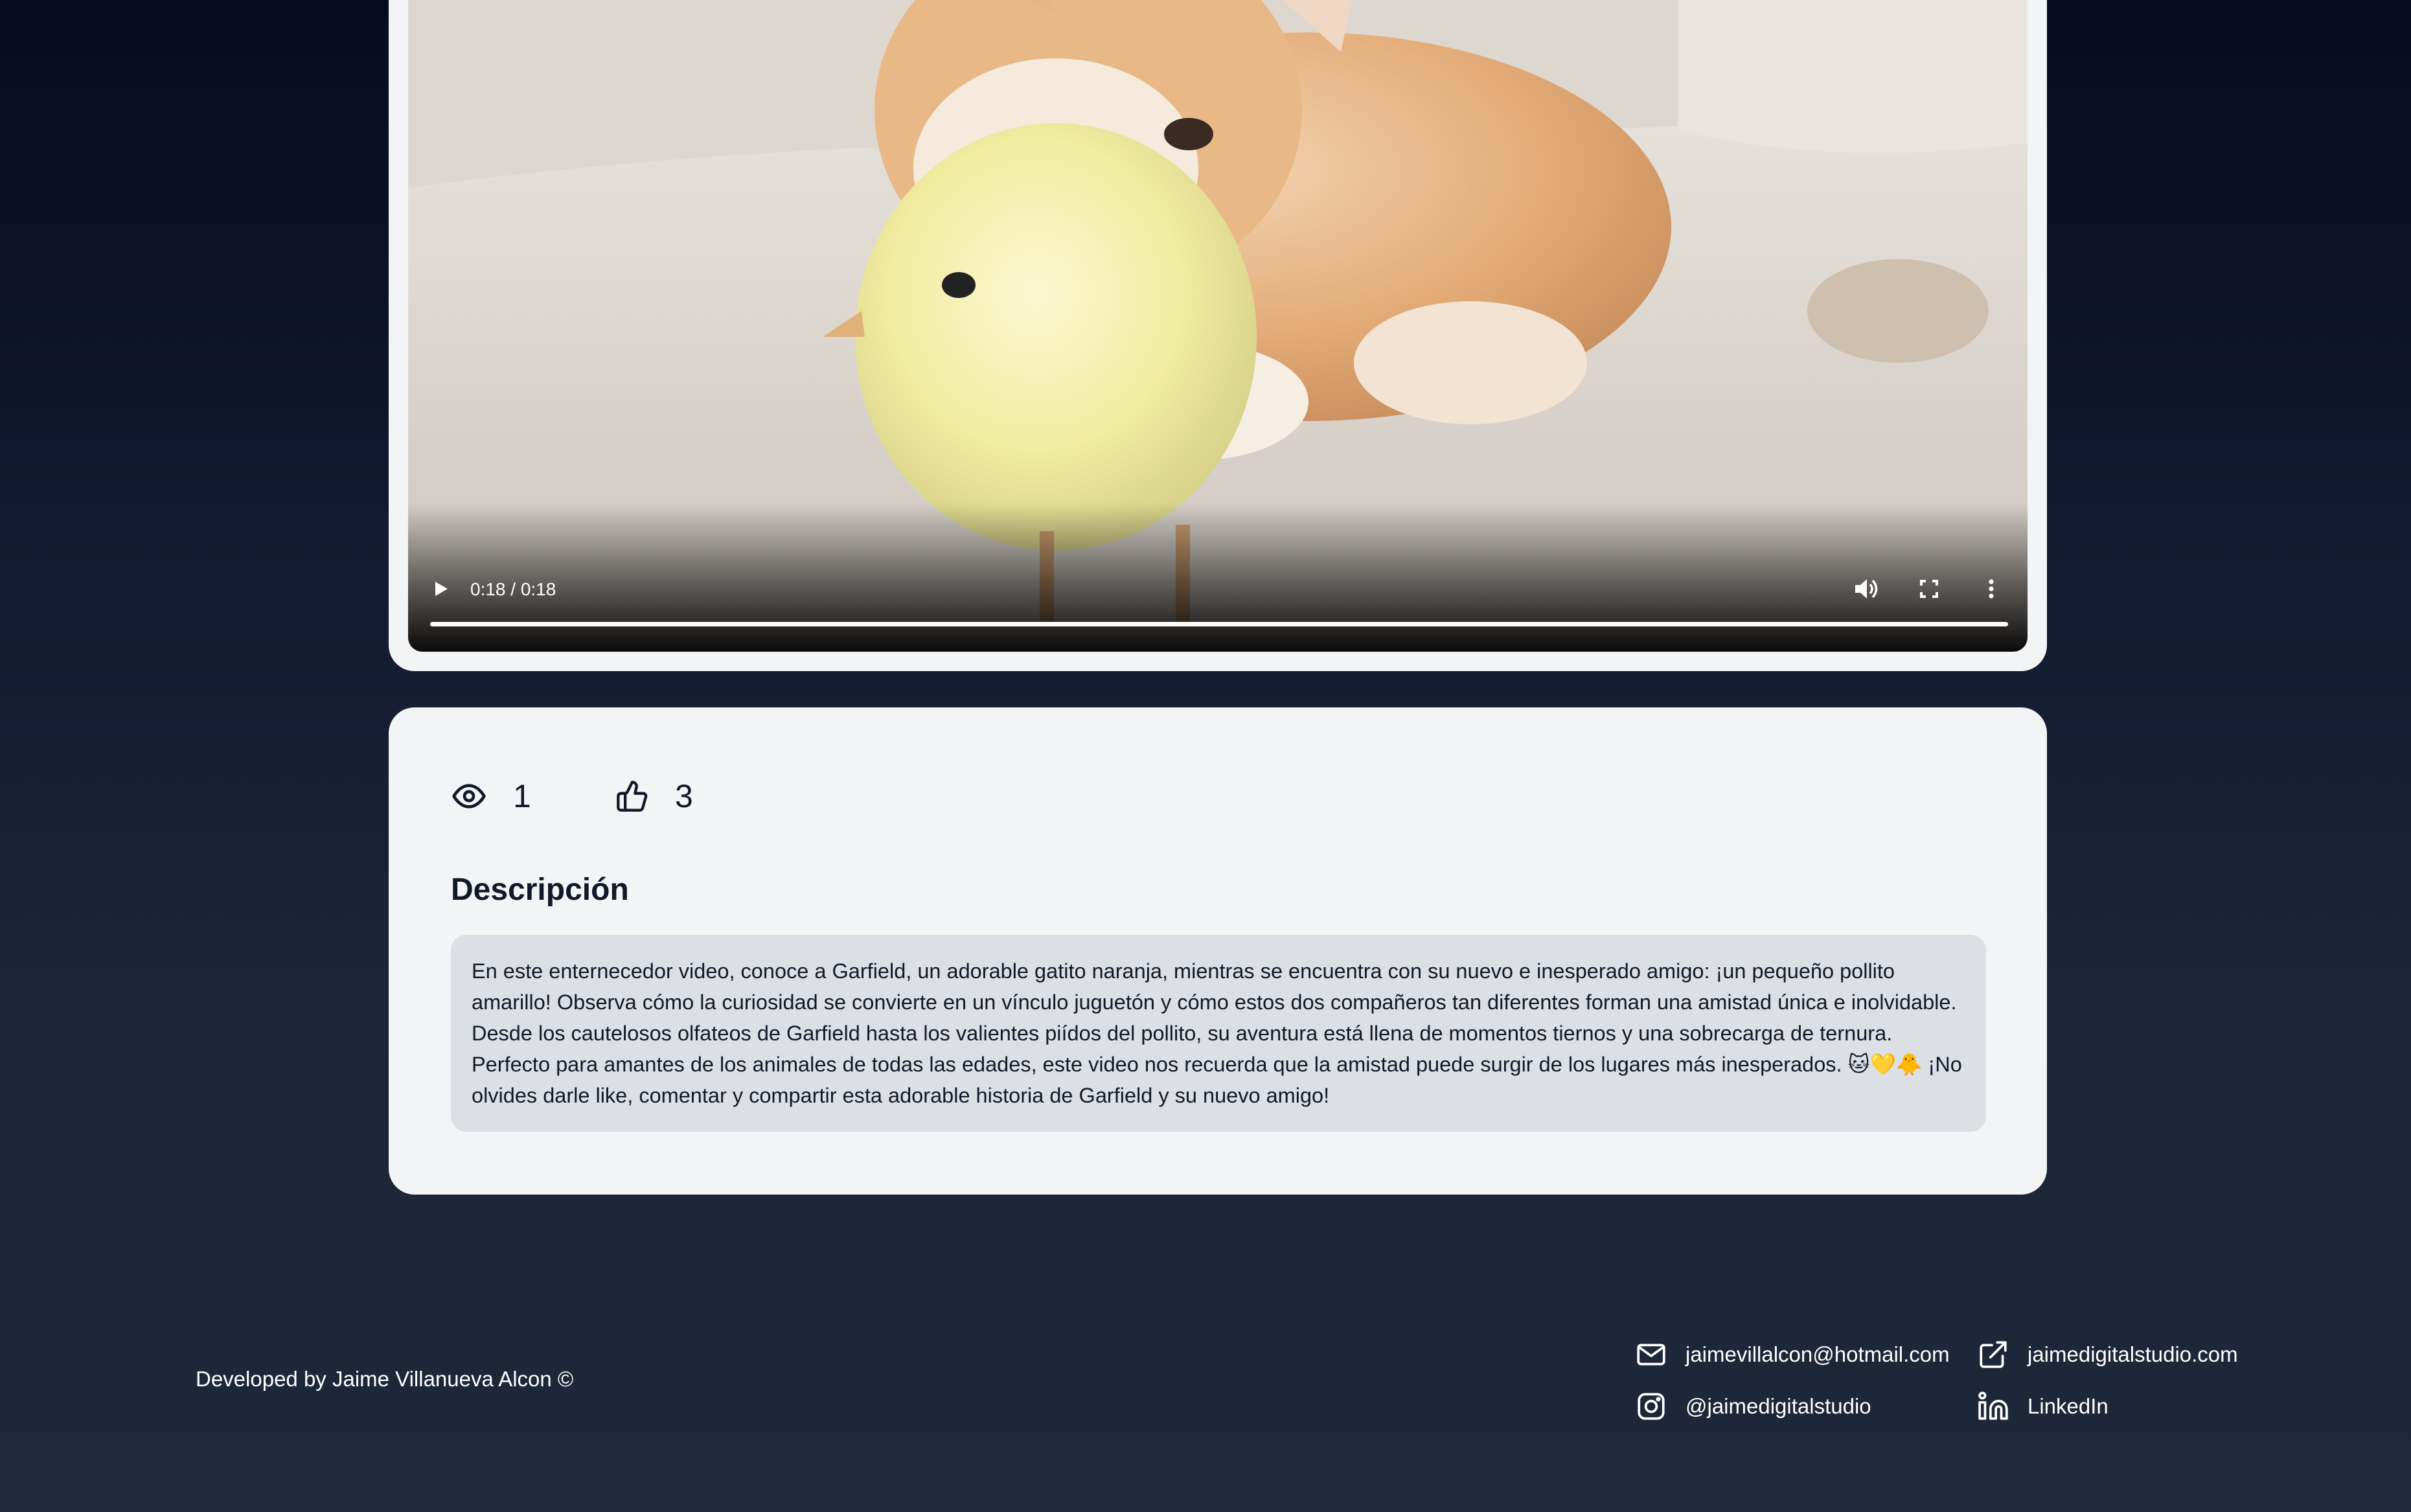 The width and height of the screenshot is (2411, 1512). I want to click on fullscreen-icon, so click(1929, 589).